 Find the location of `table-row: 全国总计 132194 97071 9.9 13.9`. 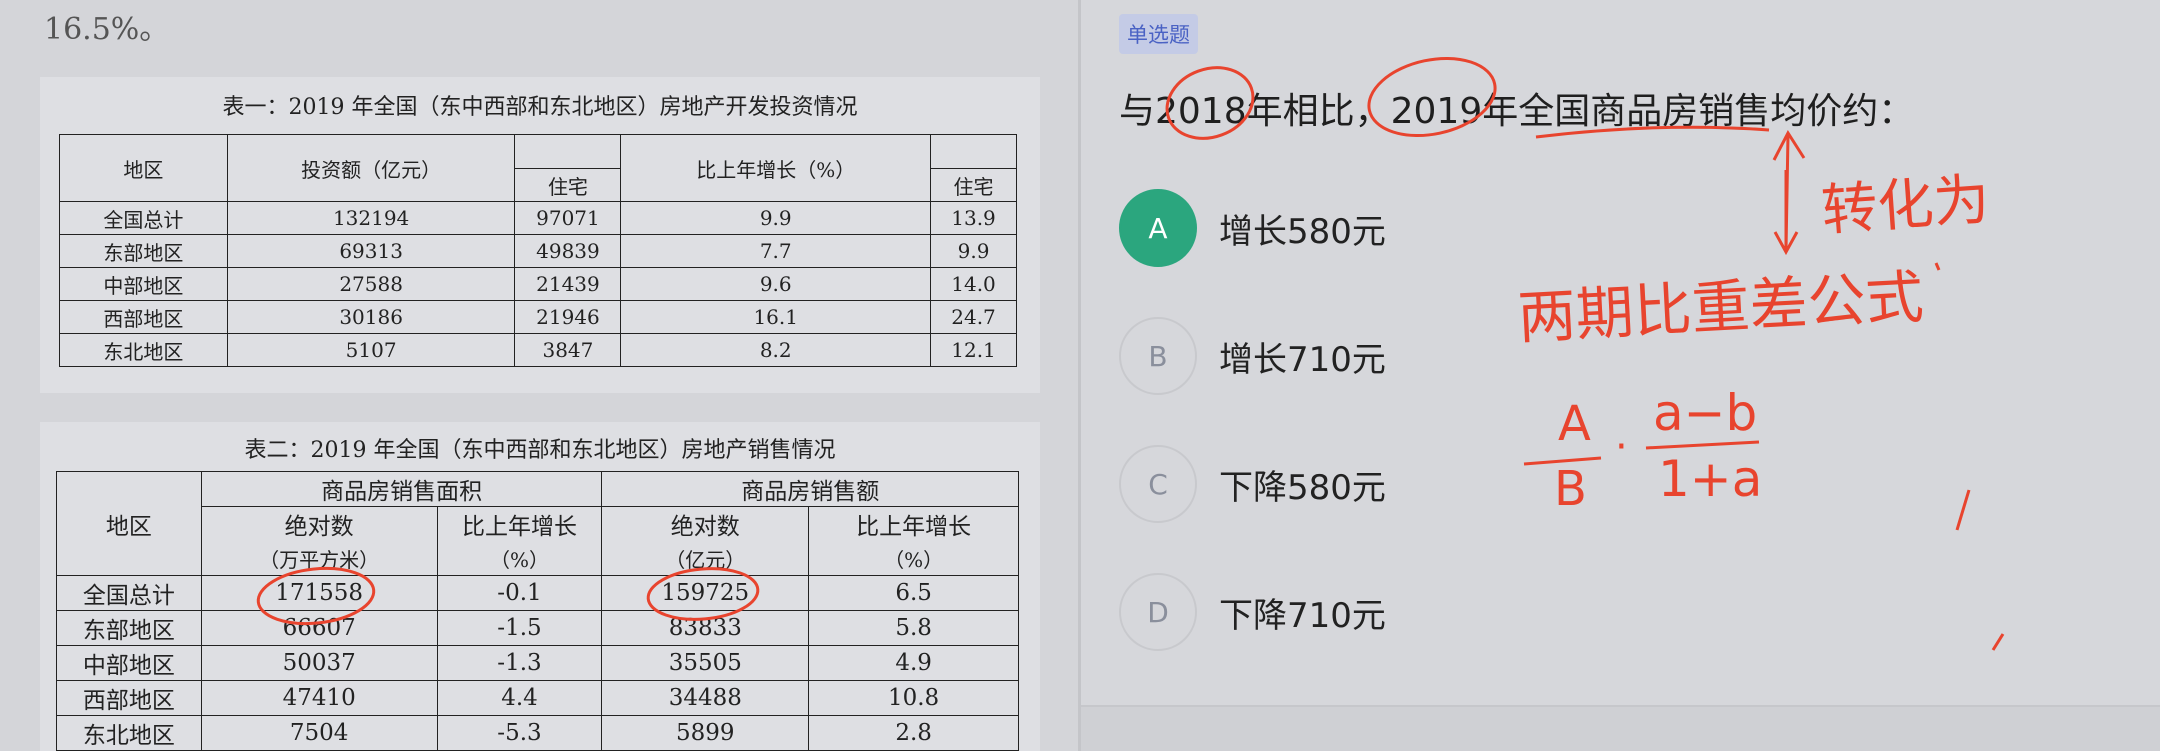

table-row: 全国总计 132194 97071 9.9 13.9 is located at coordinates (538, 218).